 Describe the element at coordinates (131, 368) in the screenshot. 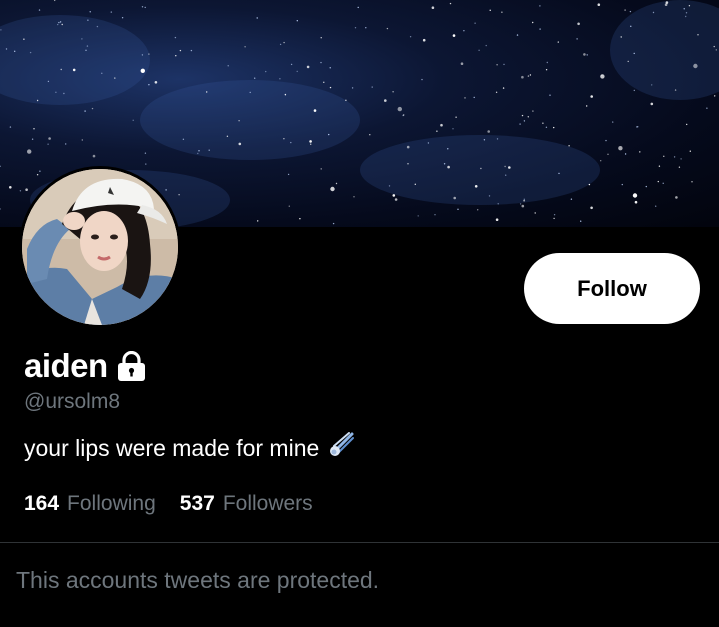

I see `lock-icon` at that location.